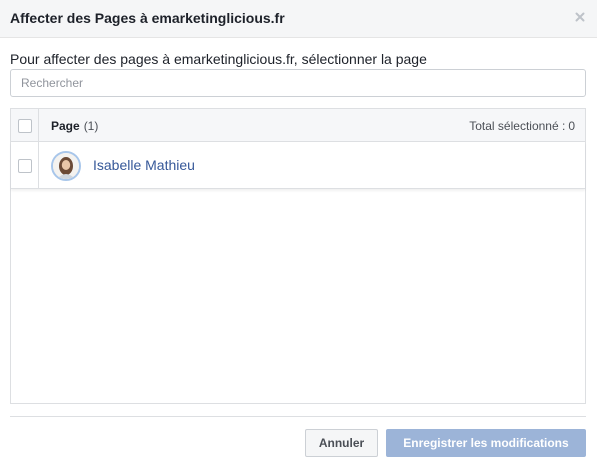 This screenshot has height=467, width=597. What do you see at coordinates (66, 166) in the screenshot?
I see `avatar` at bounding box center [66, 166].